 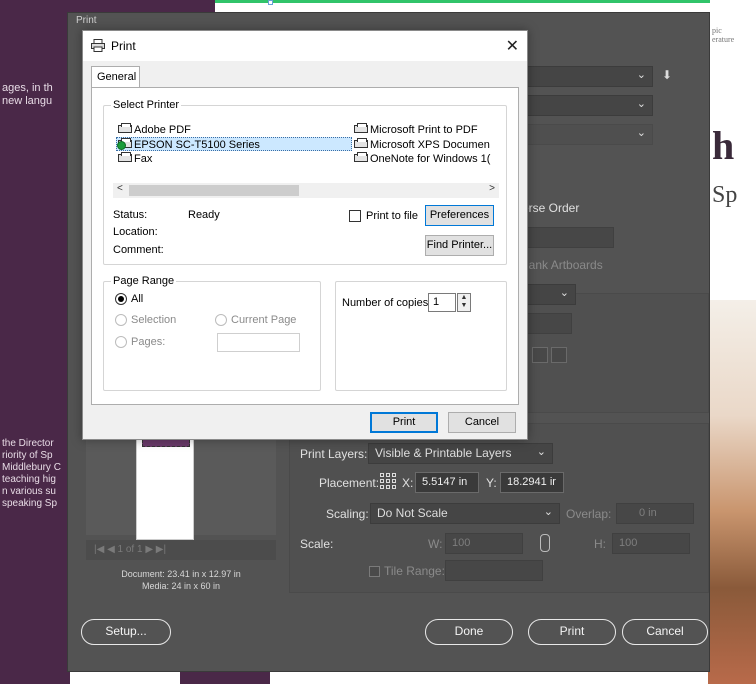 I want to click on done-button: Done, so click(x=469, y=632).